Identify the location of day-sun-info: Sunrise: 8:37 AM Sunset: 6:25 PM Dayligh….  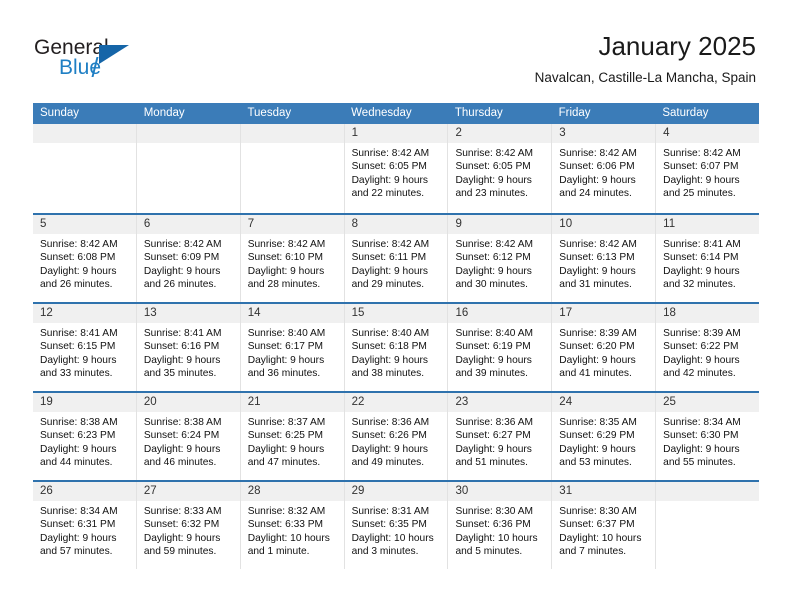
(286, 443).